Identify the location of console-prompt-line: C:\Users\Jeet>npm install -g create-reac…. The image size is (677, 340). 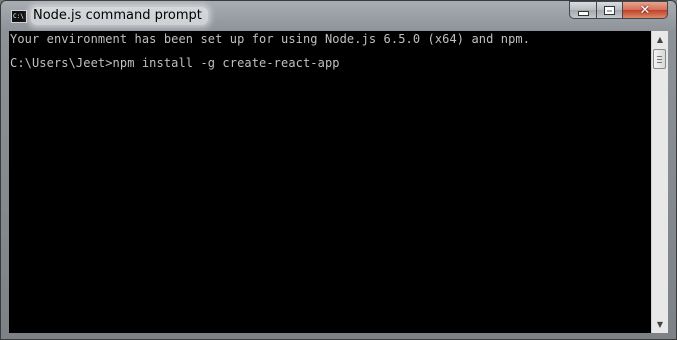
(175, 63).